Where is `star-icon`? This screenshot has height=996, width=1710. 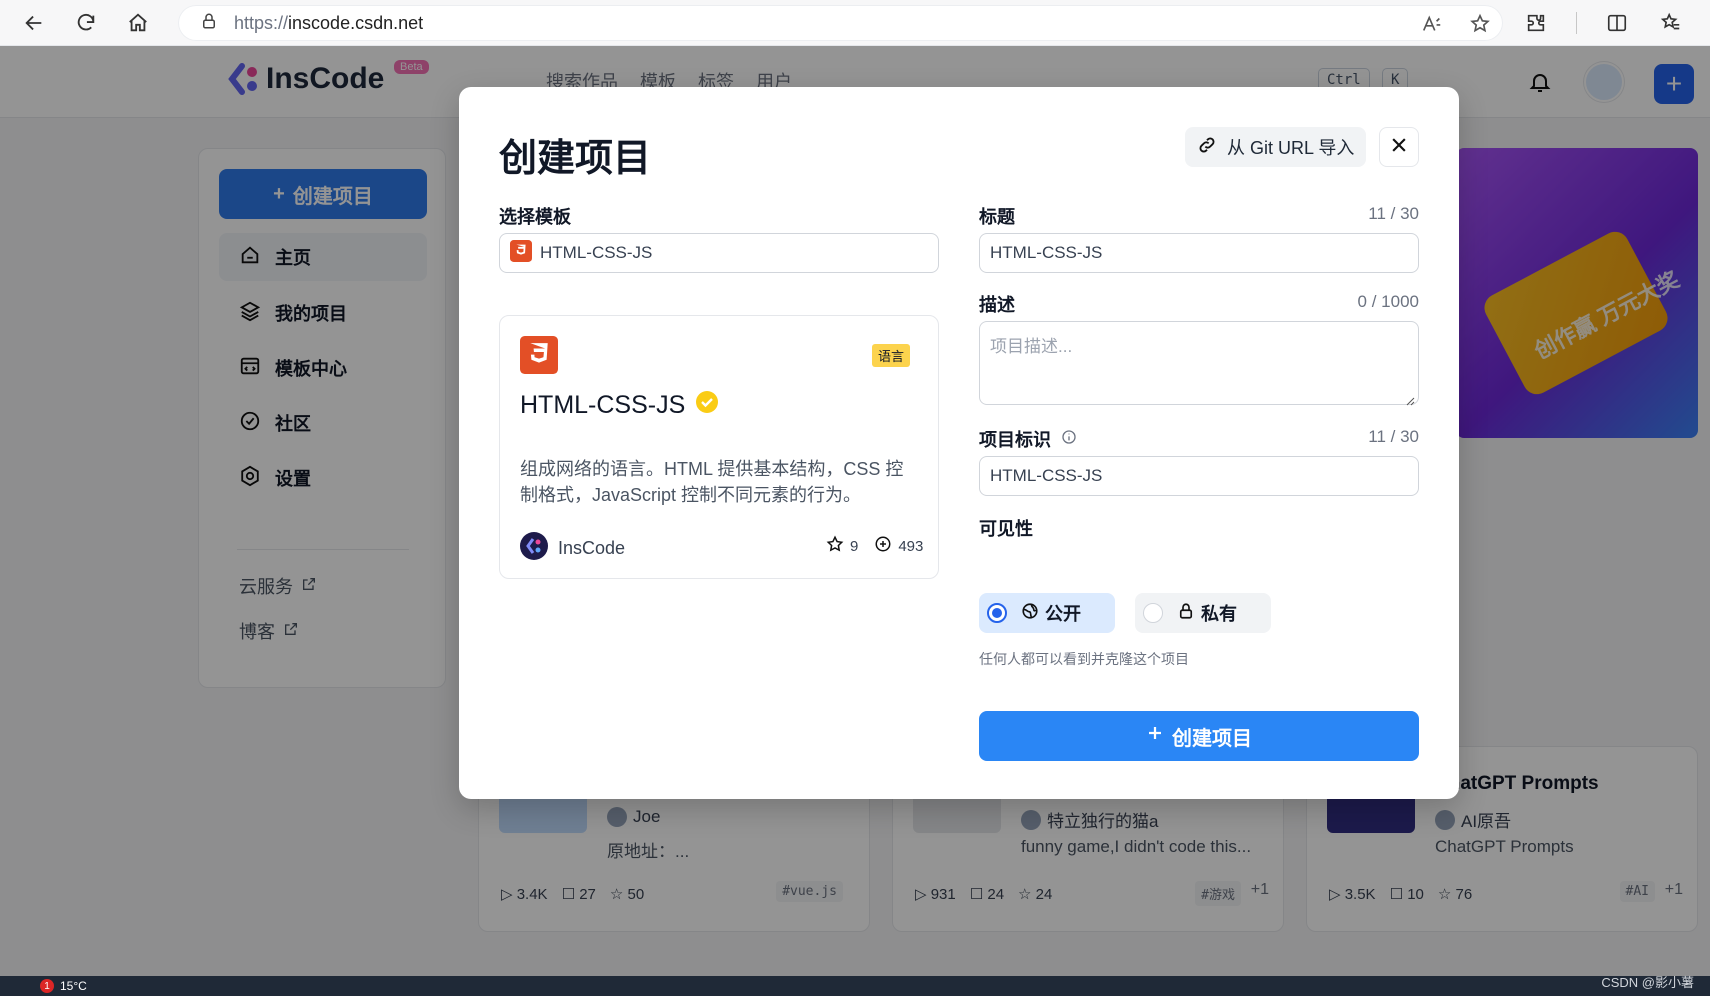
star-icon is located at coordinates (835, 546).